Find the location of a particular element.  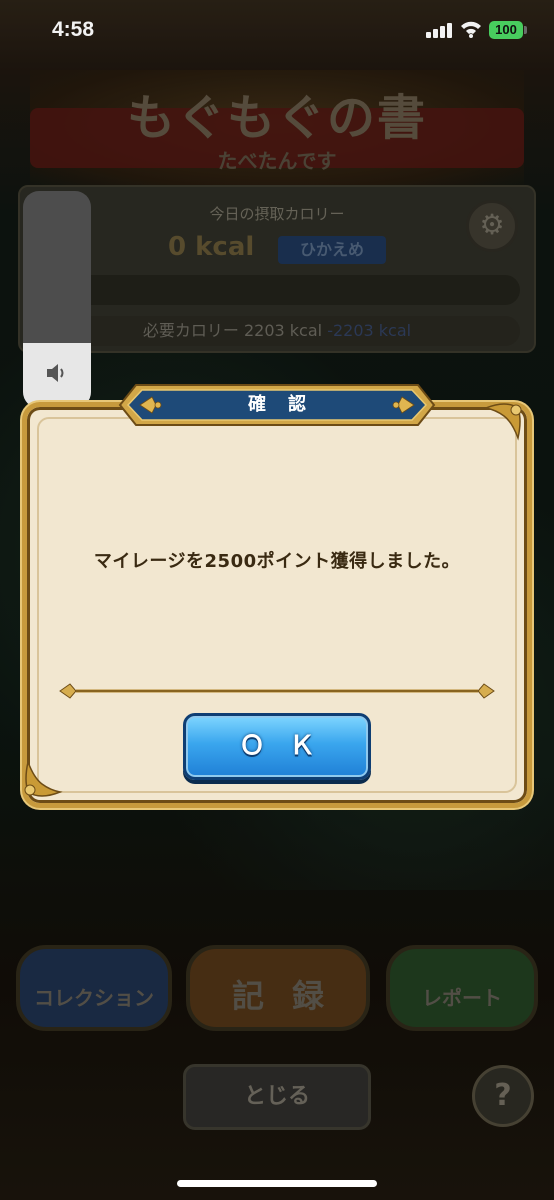

home-indicator is located at coordinates (277, 1183).